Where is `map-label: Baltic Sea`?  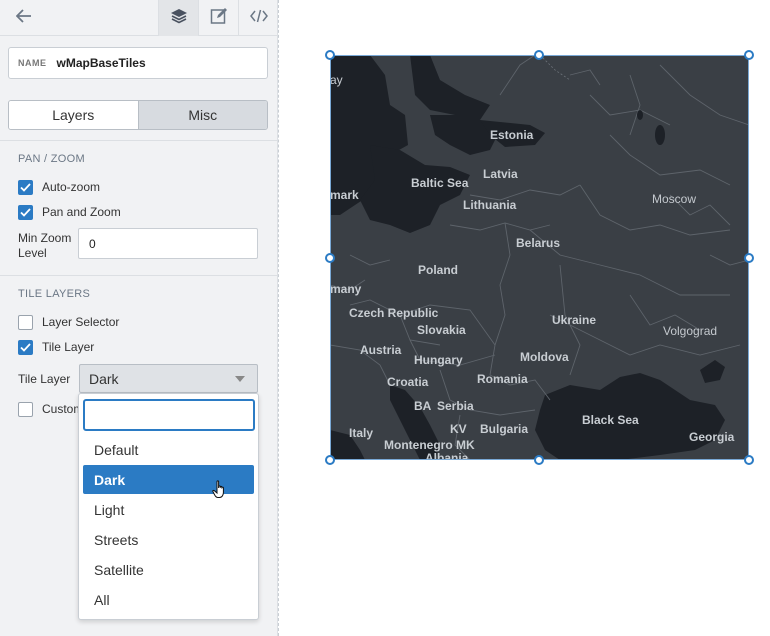 map-label: Baltic Sea is located at coordinates (440, 183).